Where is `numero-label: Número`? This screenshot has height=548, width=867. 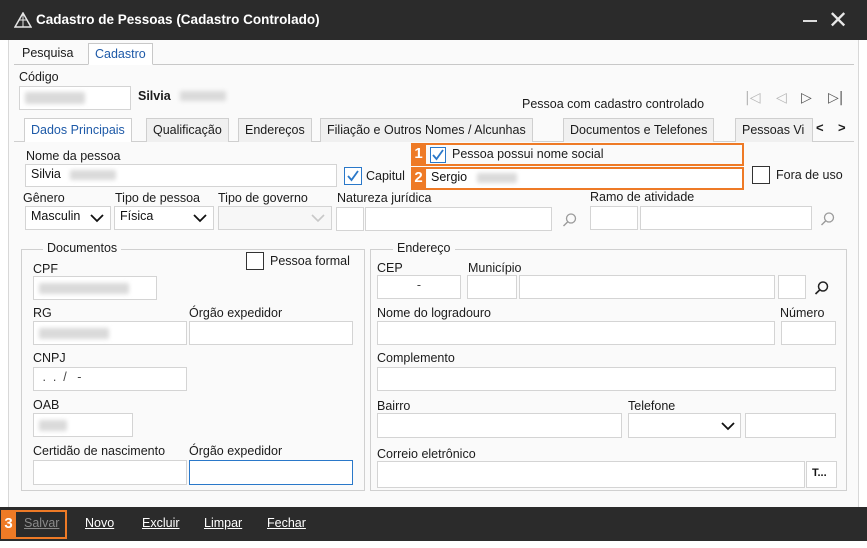 numero-label: Número is located at coordinates (802, 313).